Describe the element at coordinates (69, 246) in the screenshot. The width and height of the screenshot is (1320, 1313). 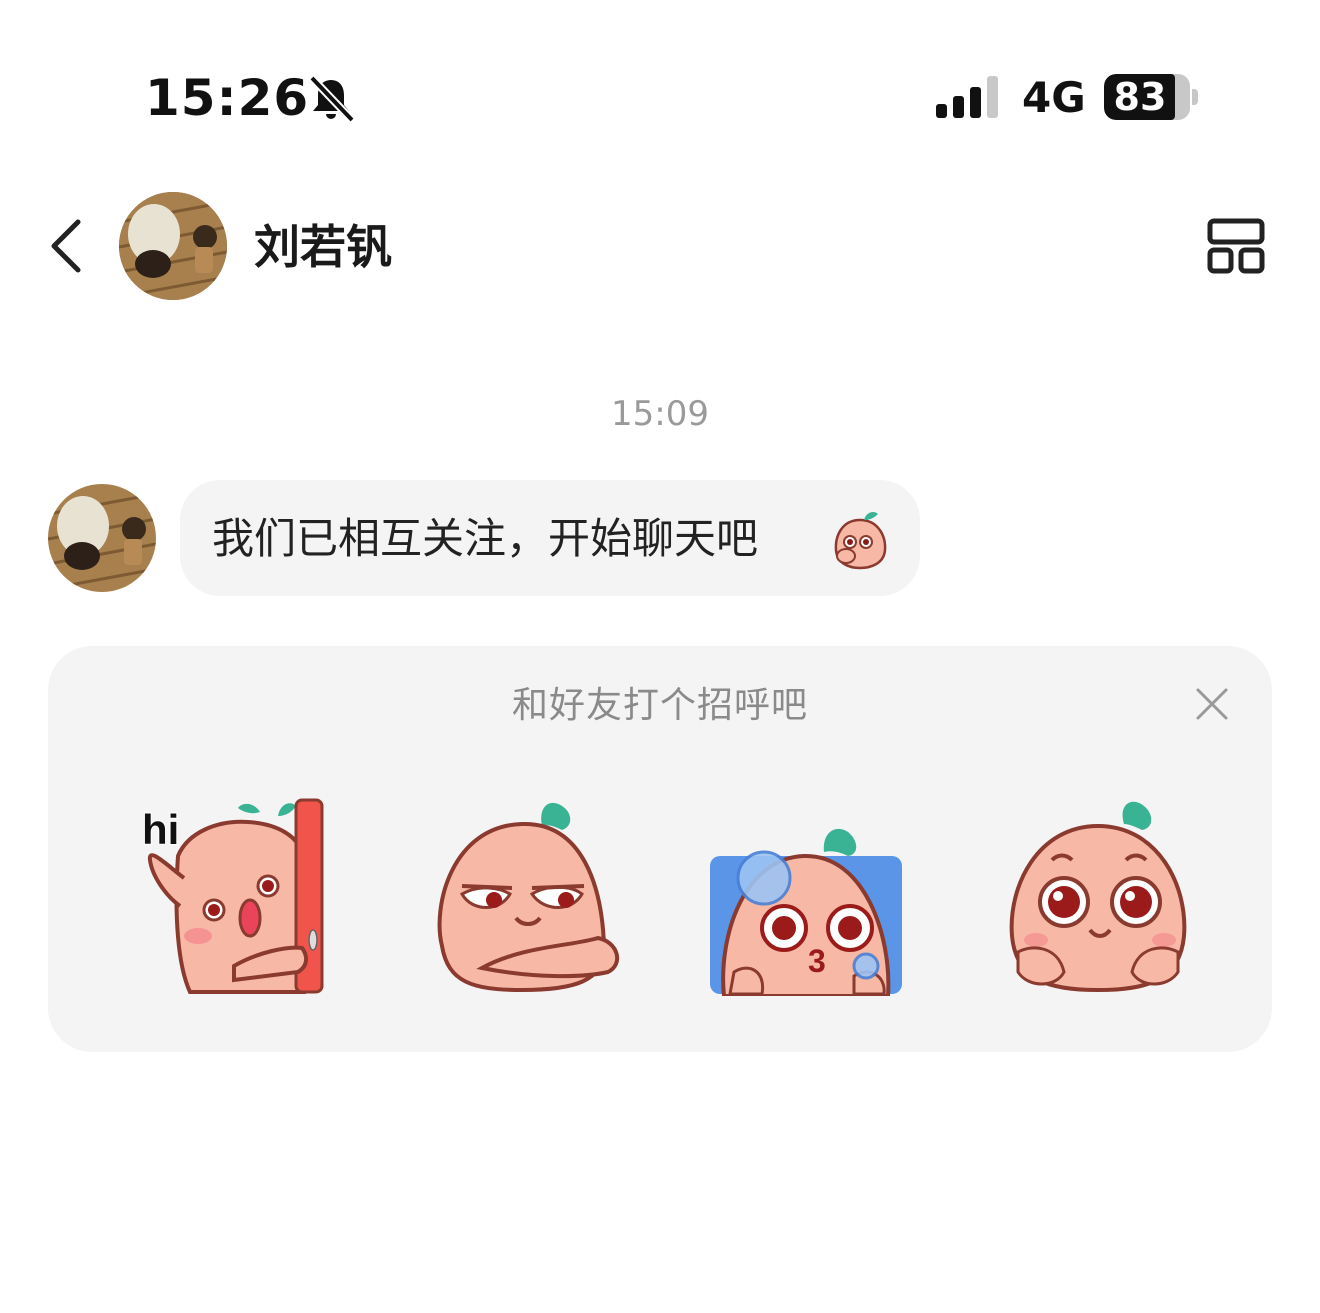
I see `chevron-left-icon` at that location.